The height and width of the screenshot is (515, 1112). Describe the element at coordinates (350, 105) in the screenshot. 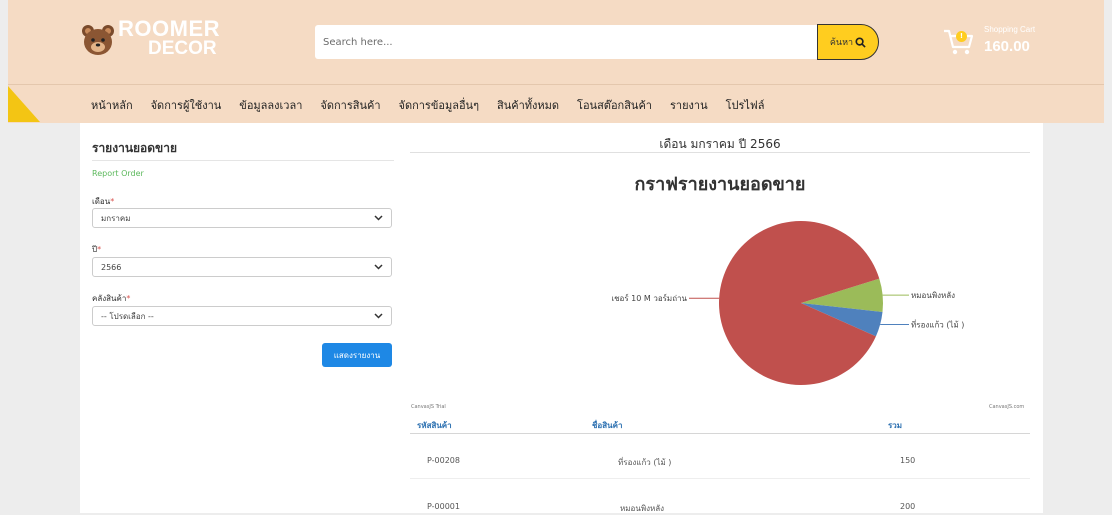

I see `nav-item-manage-products: จัดการสินค้า` at that location.